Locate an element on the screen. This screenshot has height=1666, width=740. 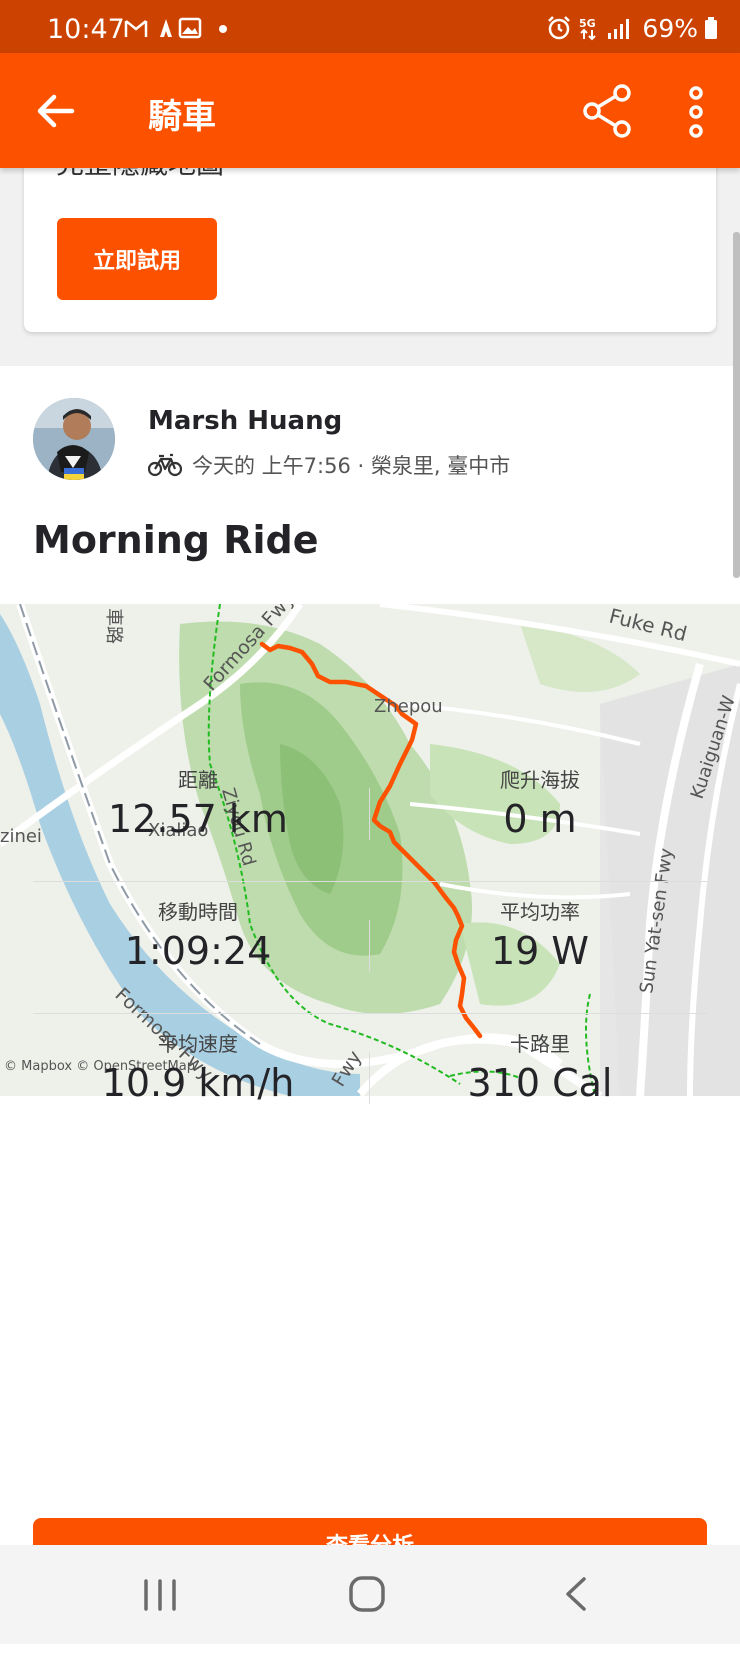
stat-value: 1:09:24 is located at coordinates (198, 951).